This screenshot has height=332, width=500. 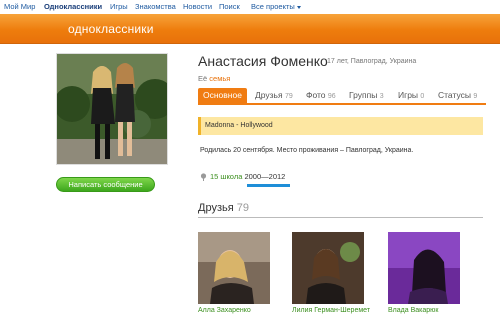 I want to click on tab-statuses: Статусы 9, so click(x=457, y=95).